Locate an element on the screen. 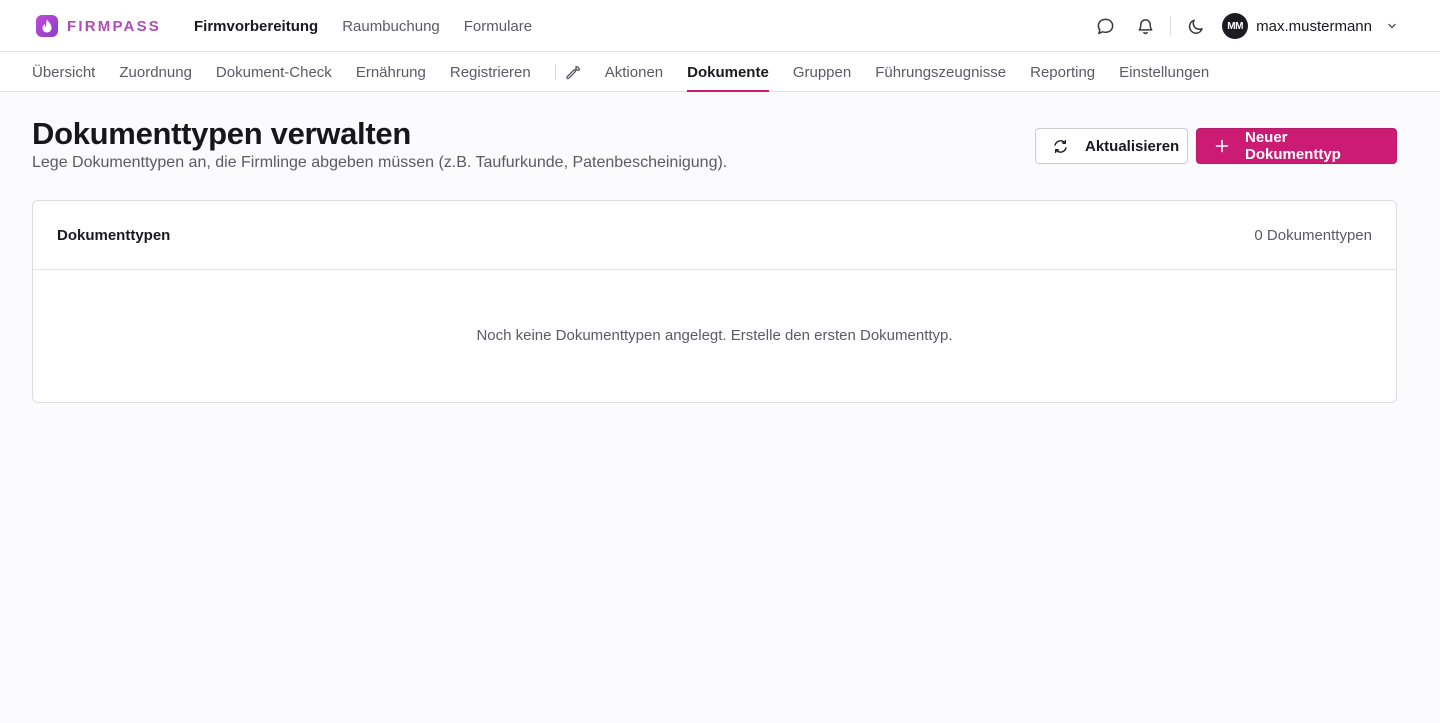 The height and width of the screenshot is (723, 1440). chat-icon is located at coordinates (1105, 26).